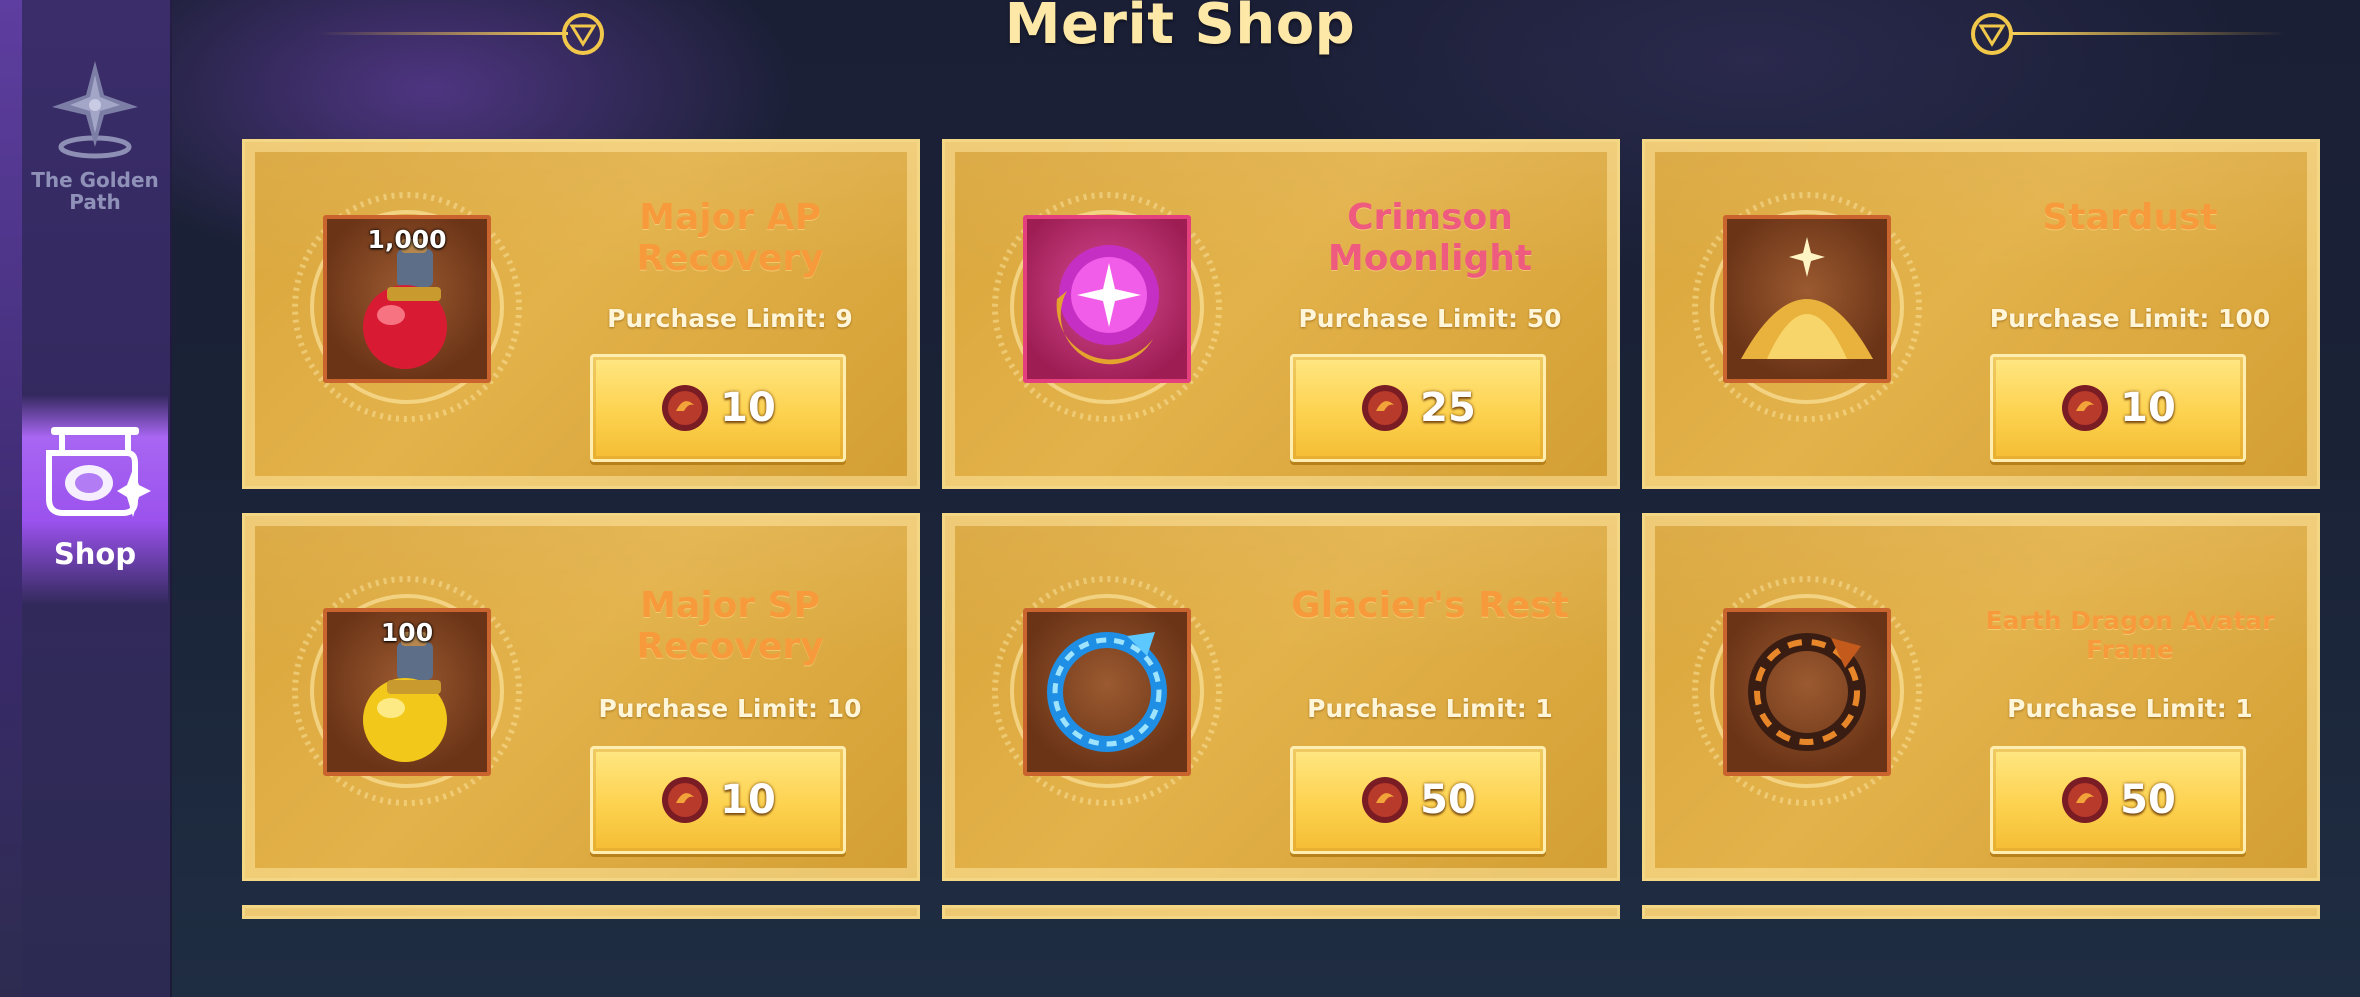 This screenshot has height=997, width=2360. Describe the element at coordinates (730, 318) in the screenshot. I see `purchase-limit: Purchase Limit: 9` at that location.